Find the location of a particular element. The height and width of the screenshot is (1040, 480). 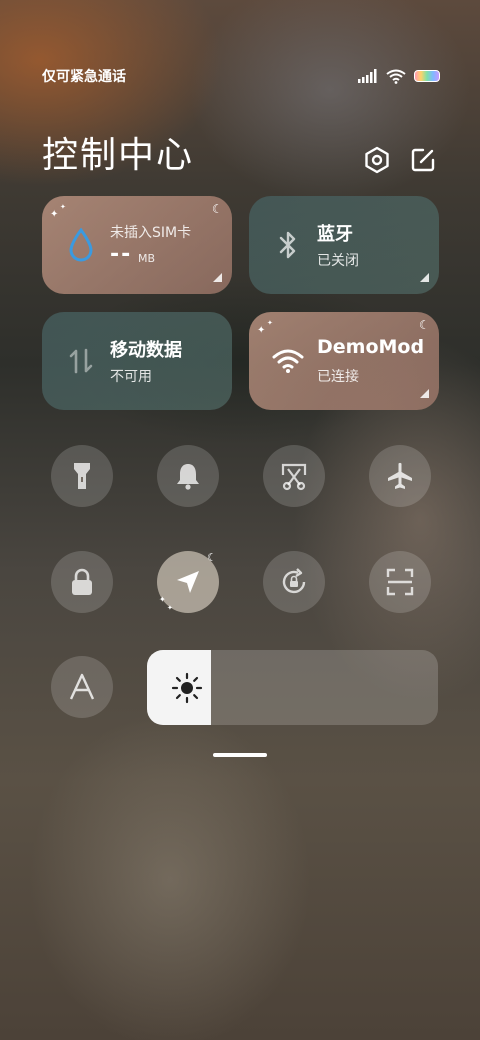

location-arrow-icon is located at coordinates (188, 582).